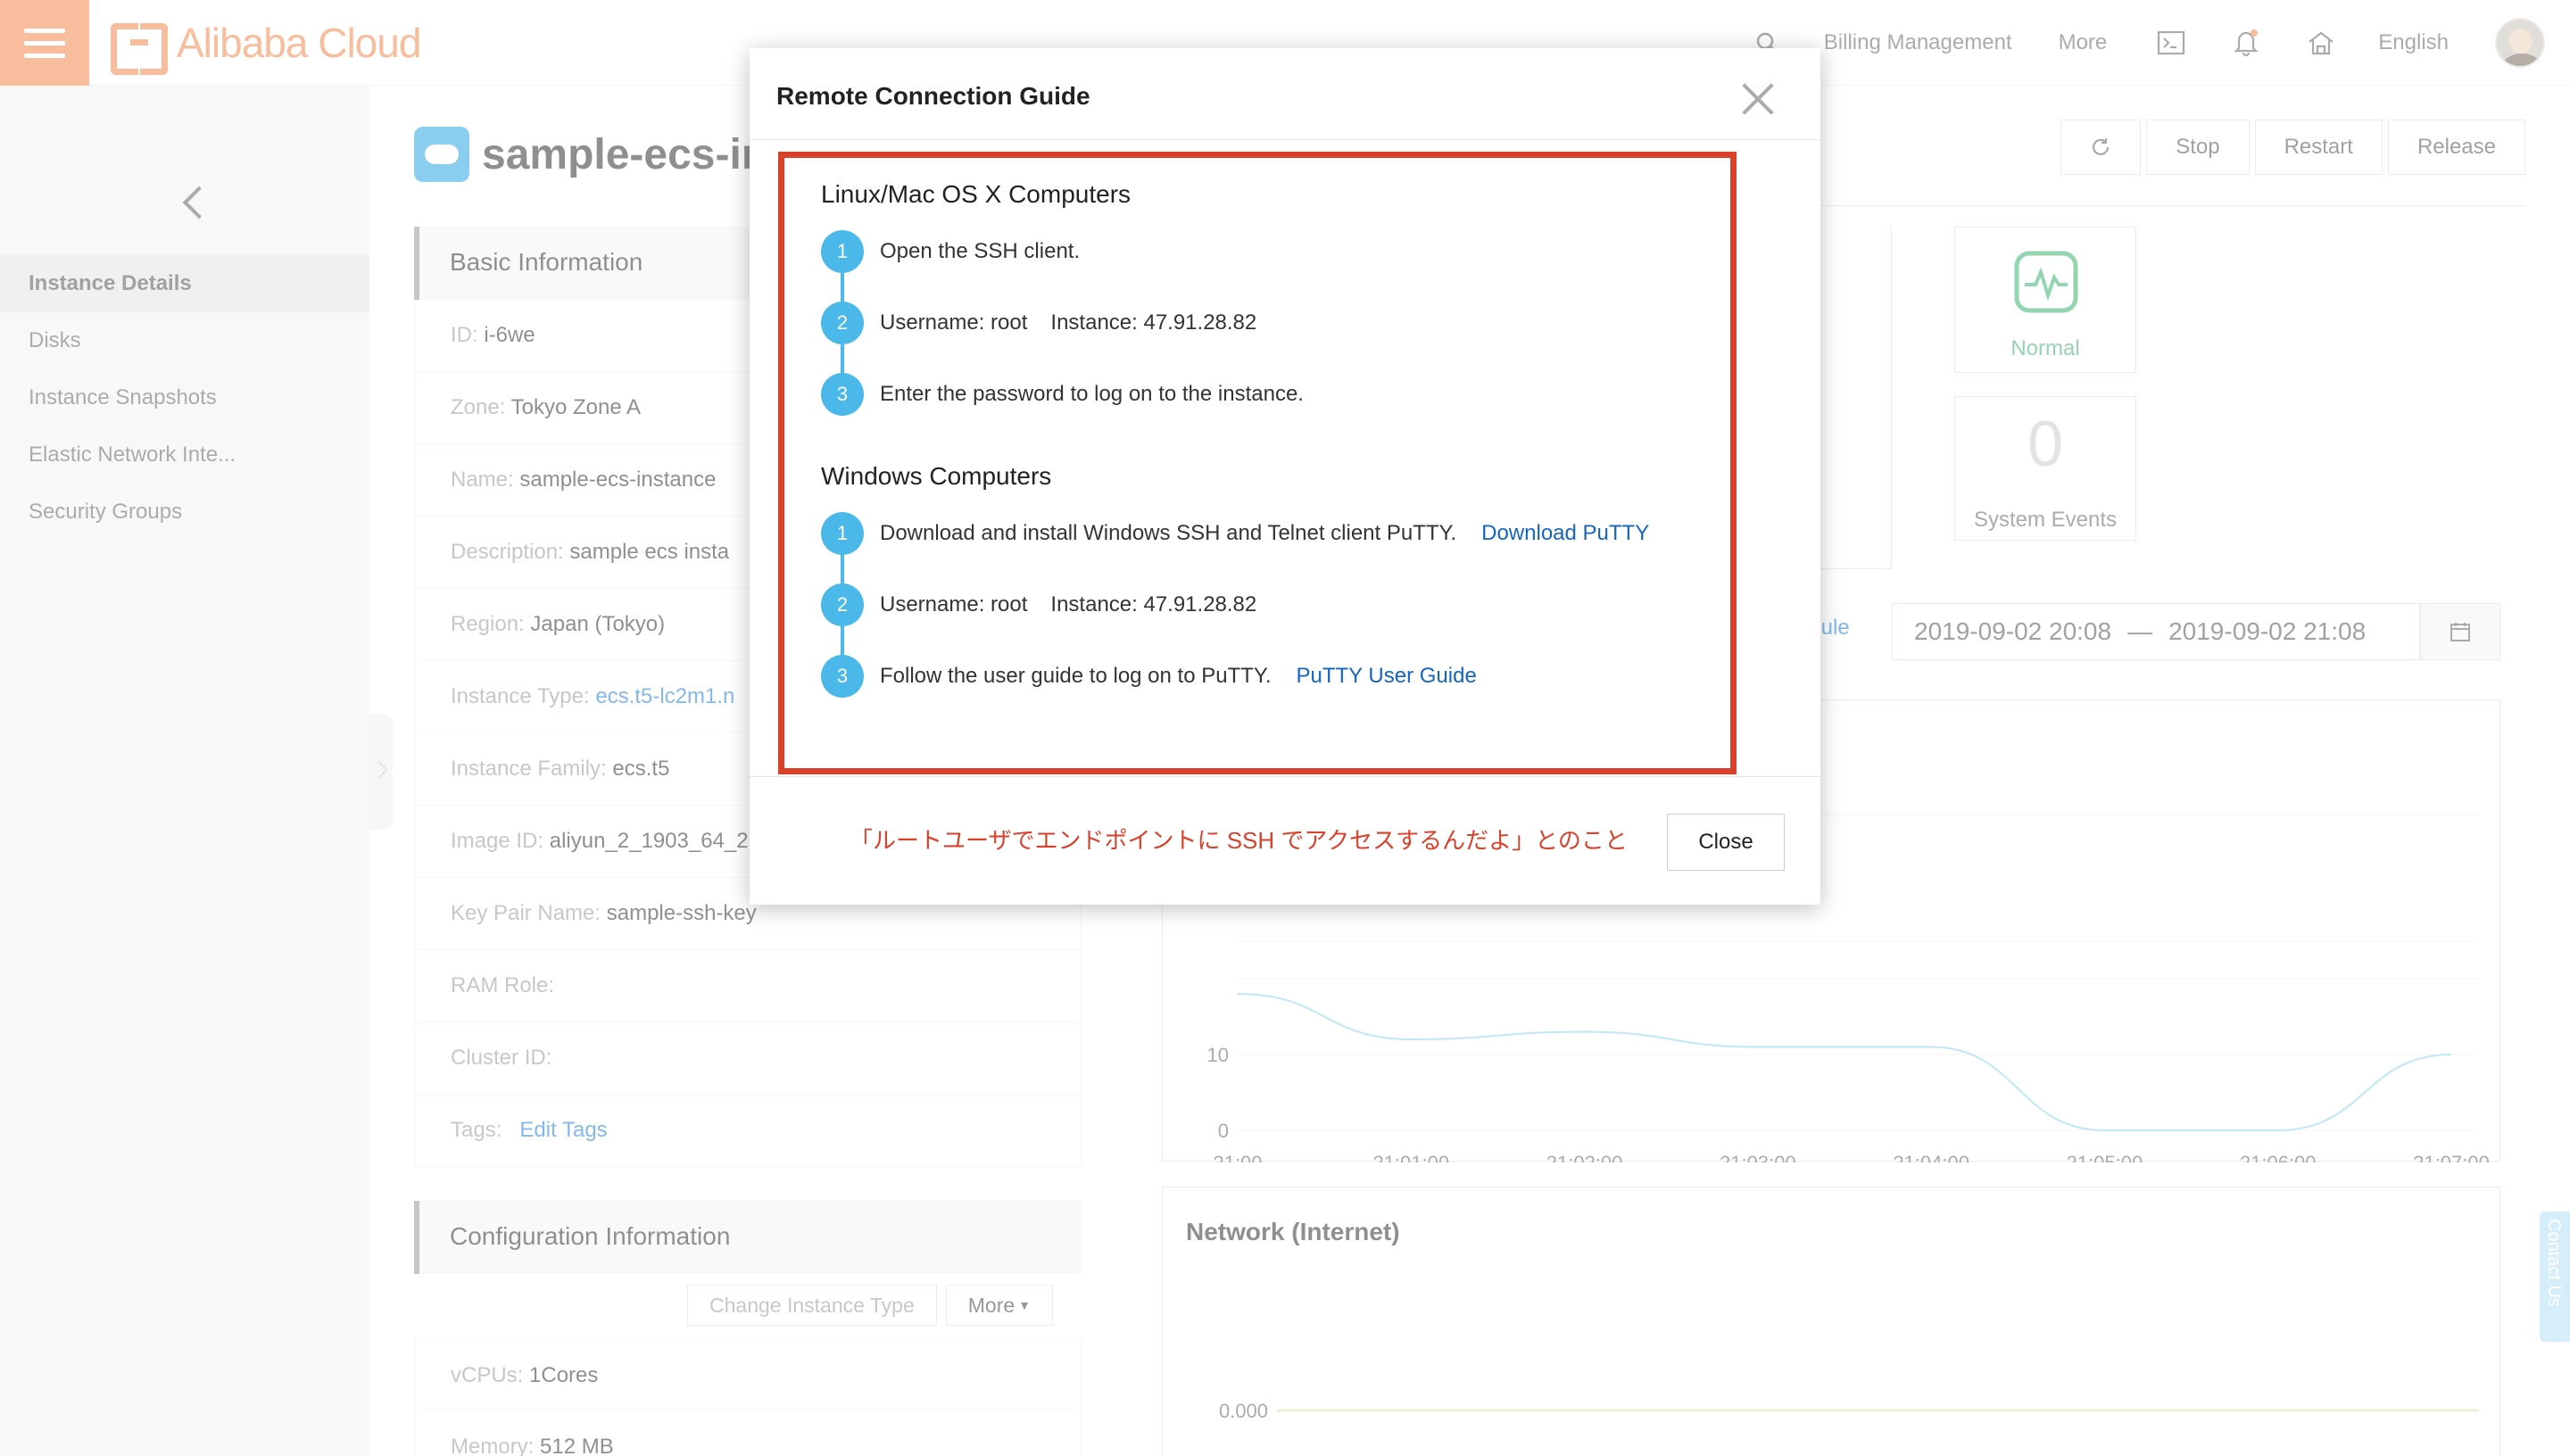  What do you see at coordinates (936, 476) in the screenshot?
I see `windows-section-title: Windows Computers` at bounding box center [936, 476].